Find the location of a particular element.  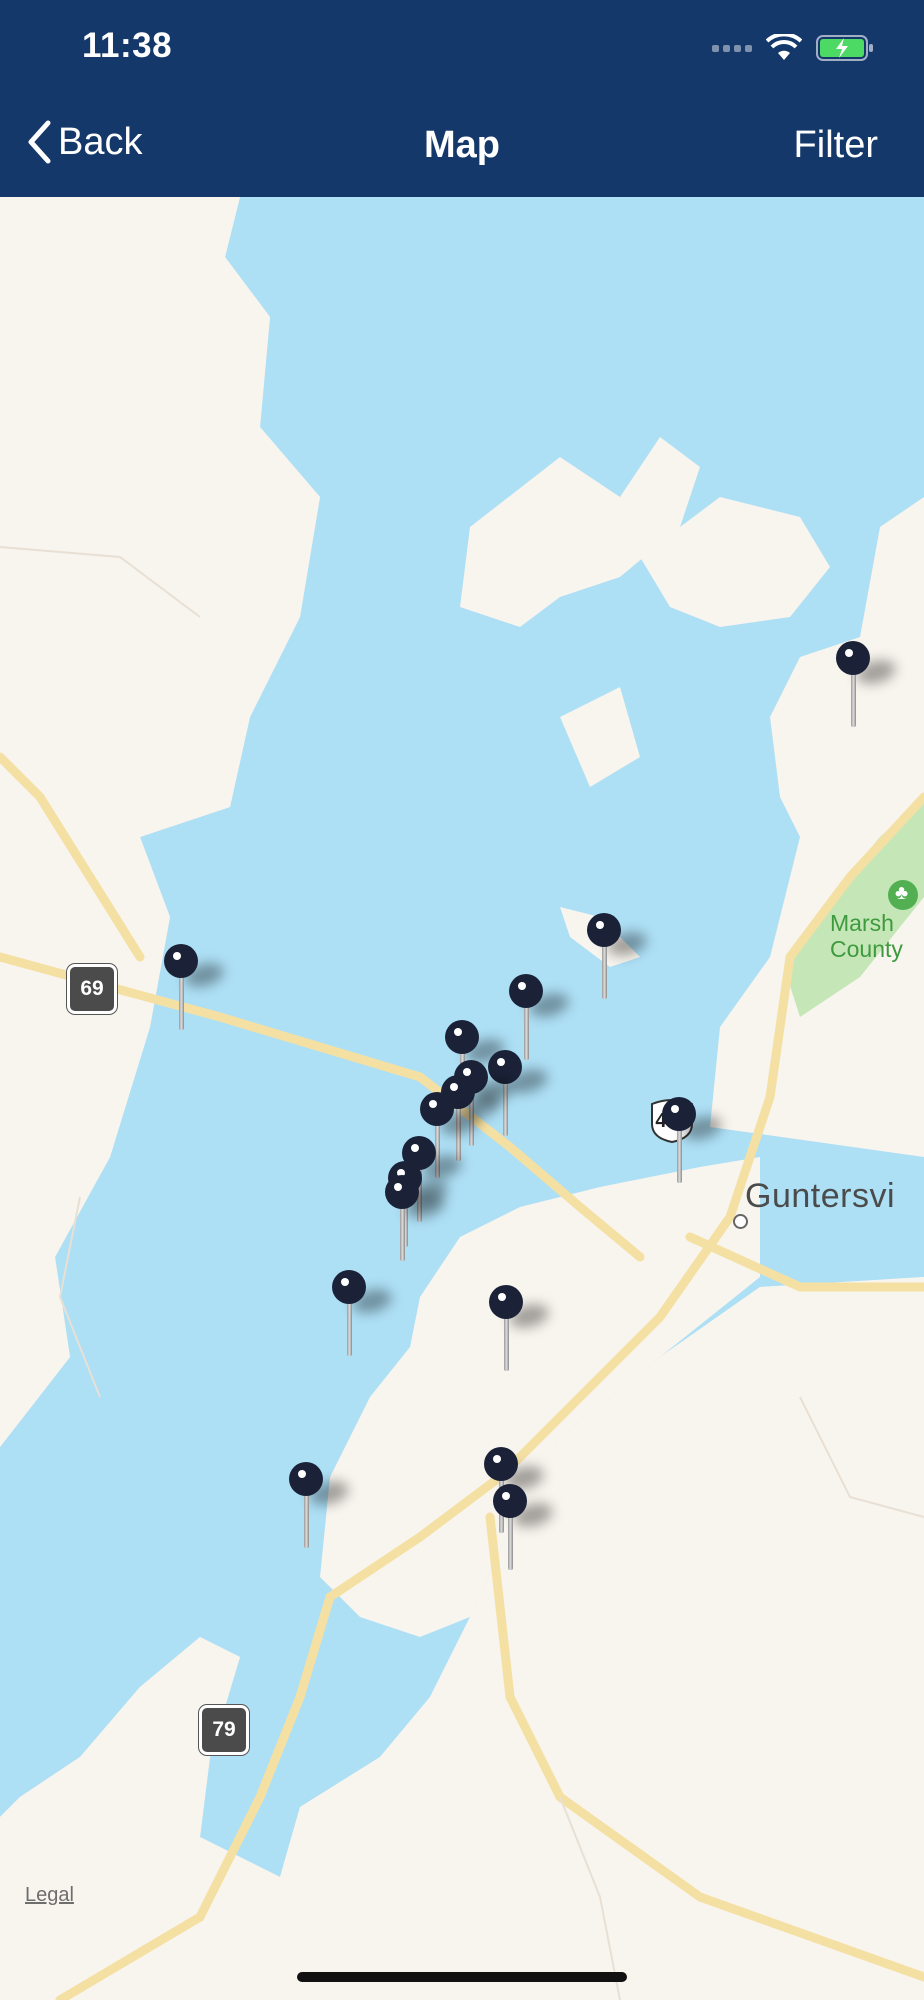

nav-header: 11:38 Back Map Filter is located at coordinates (462, 98).